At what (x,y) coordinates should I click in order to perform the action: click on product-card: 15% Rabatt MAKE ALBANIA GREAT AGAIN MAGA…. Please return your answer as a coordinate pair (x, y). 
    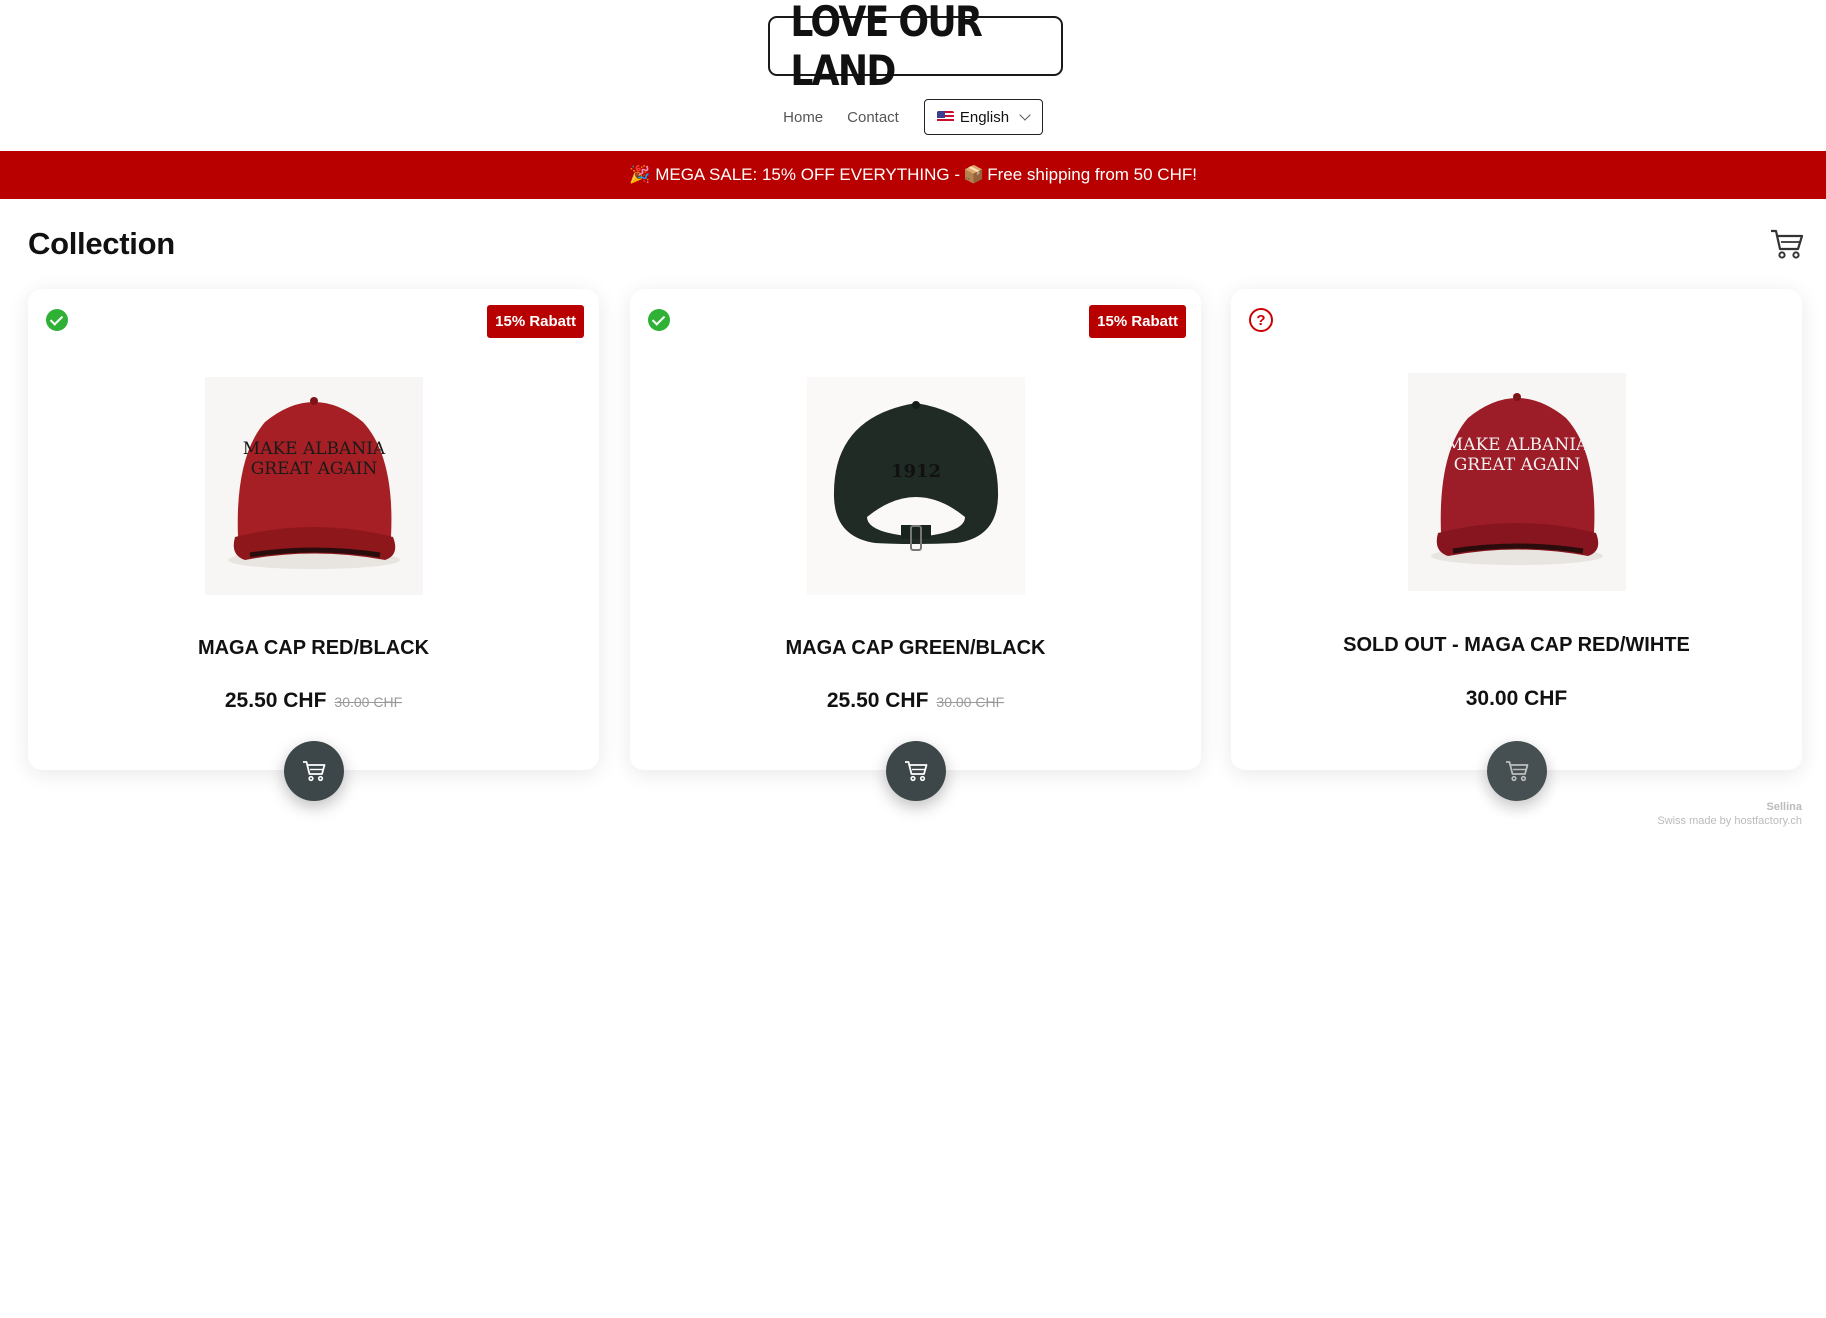
    Looking at the image, I should click on (313, 545).